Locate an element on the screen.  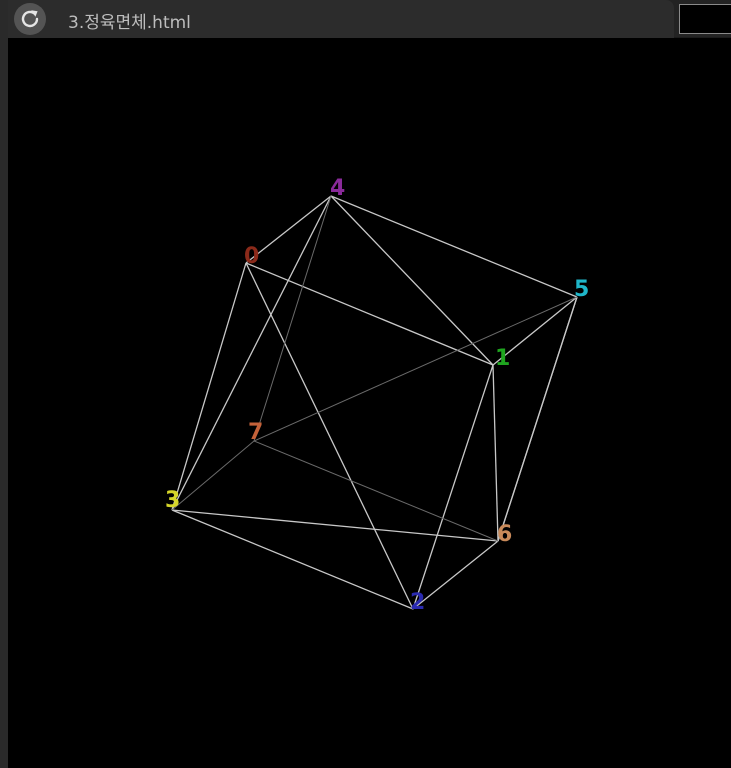
vertex-label-0: 0 is located at coordinates (251, 256).